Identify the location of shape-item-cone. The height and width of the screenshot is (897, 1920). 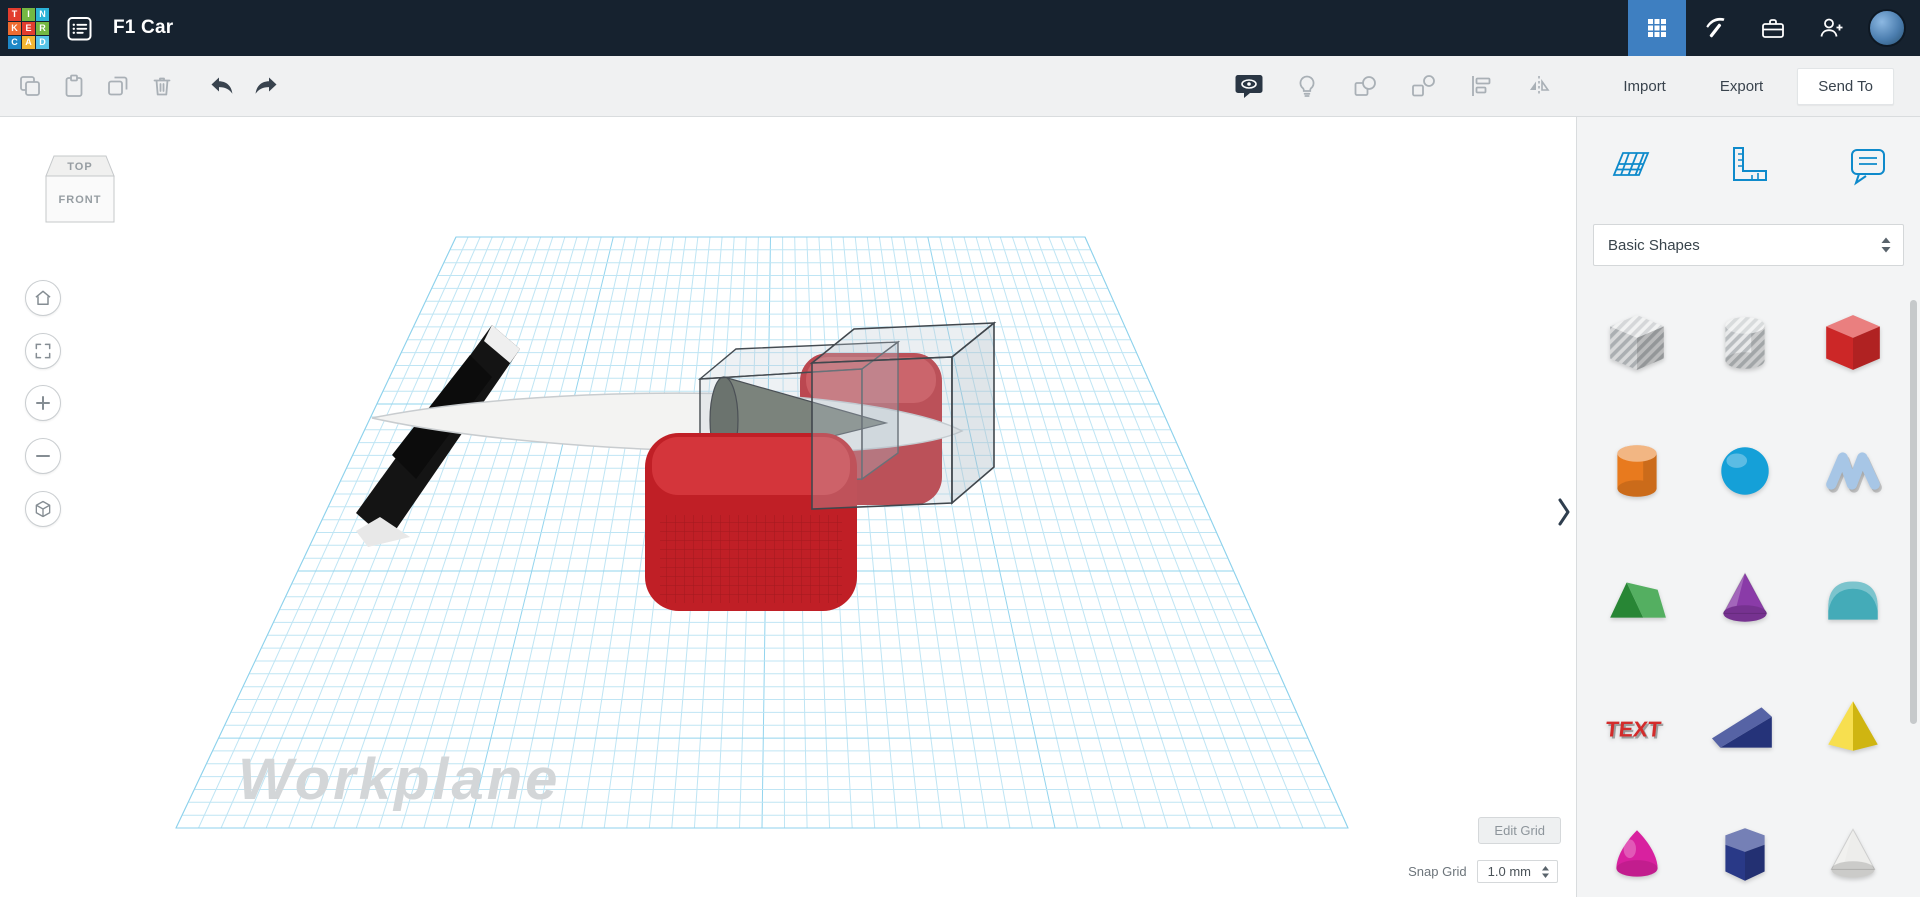
(1745, 599).